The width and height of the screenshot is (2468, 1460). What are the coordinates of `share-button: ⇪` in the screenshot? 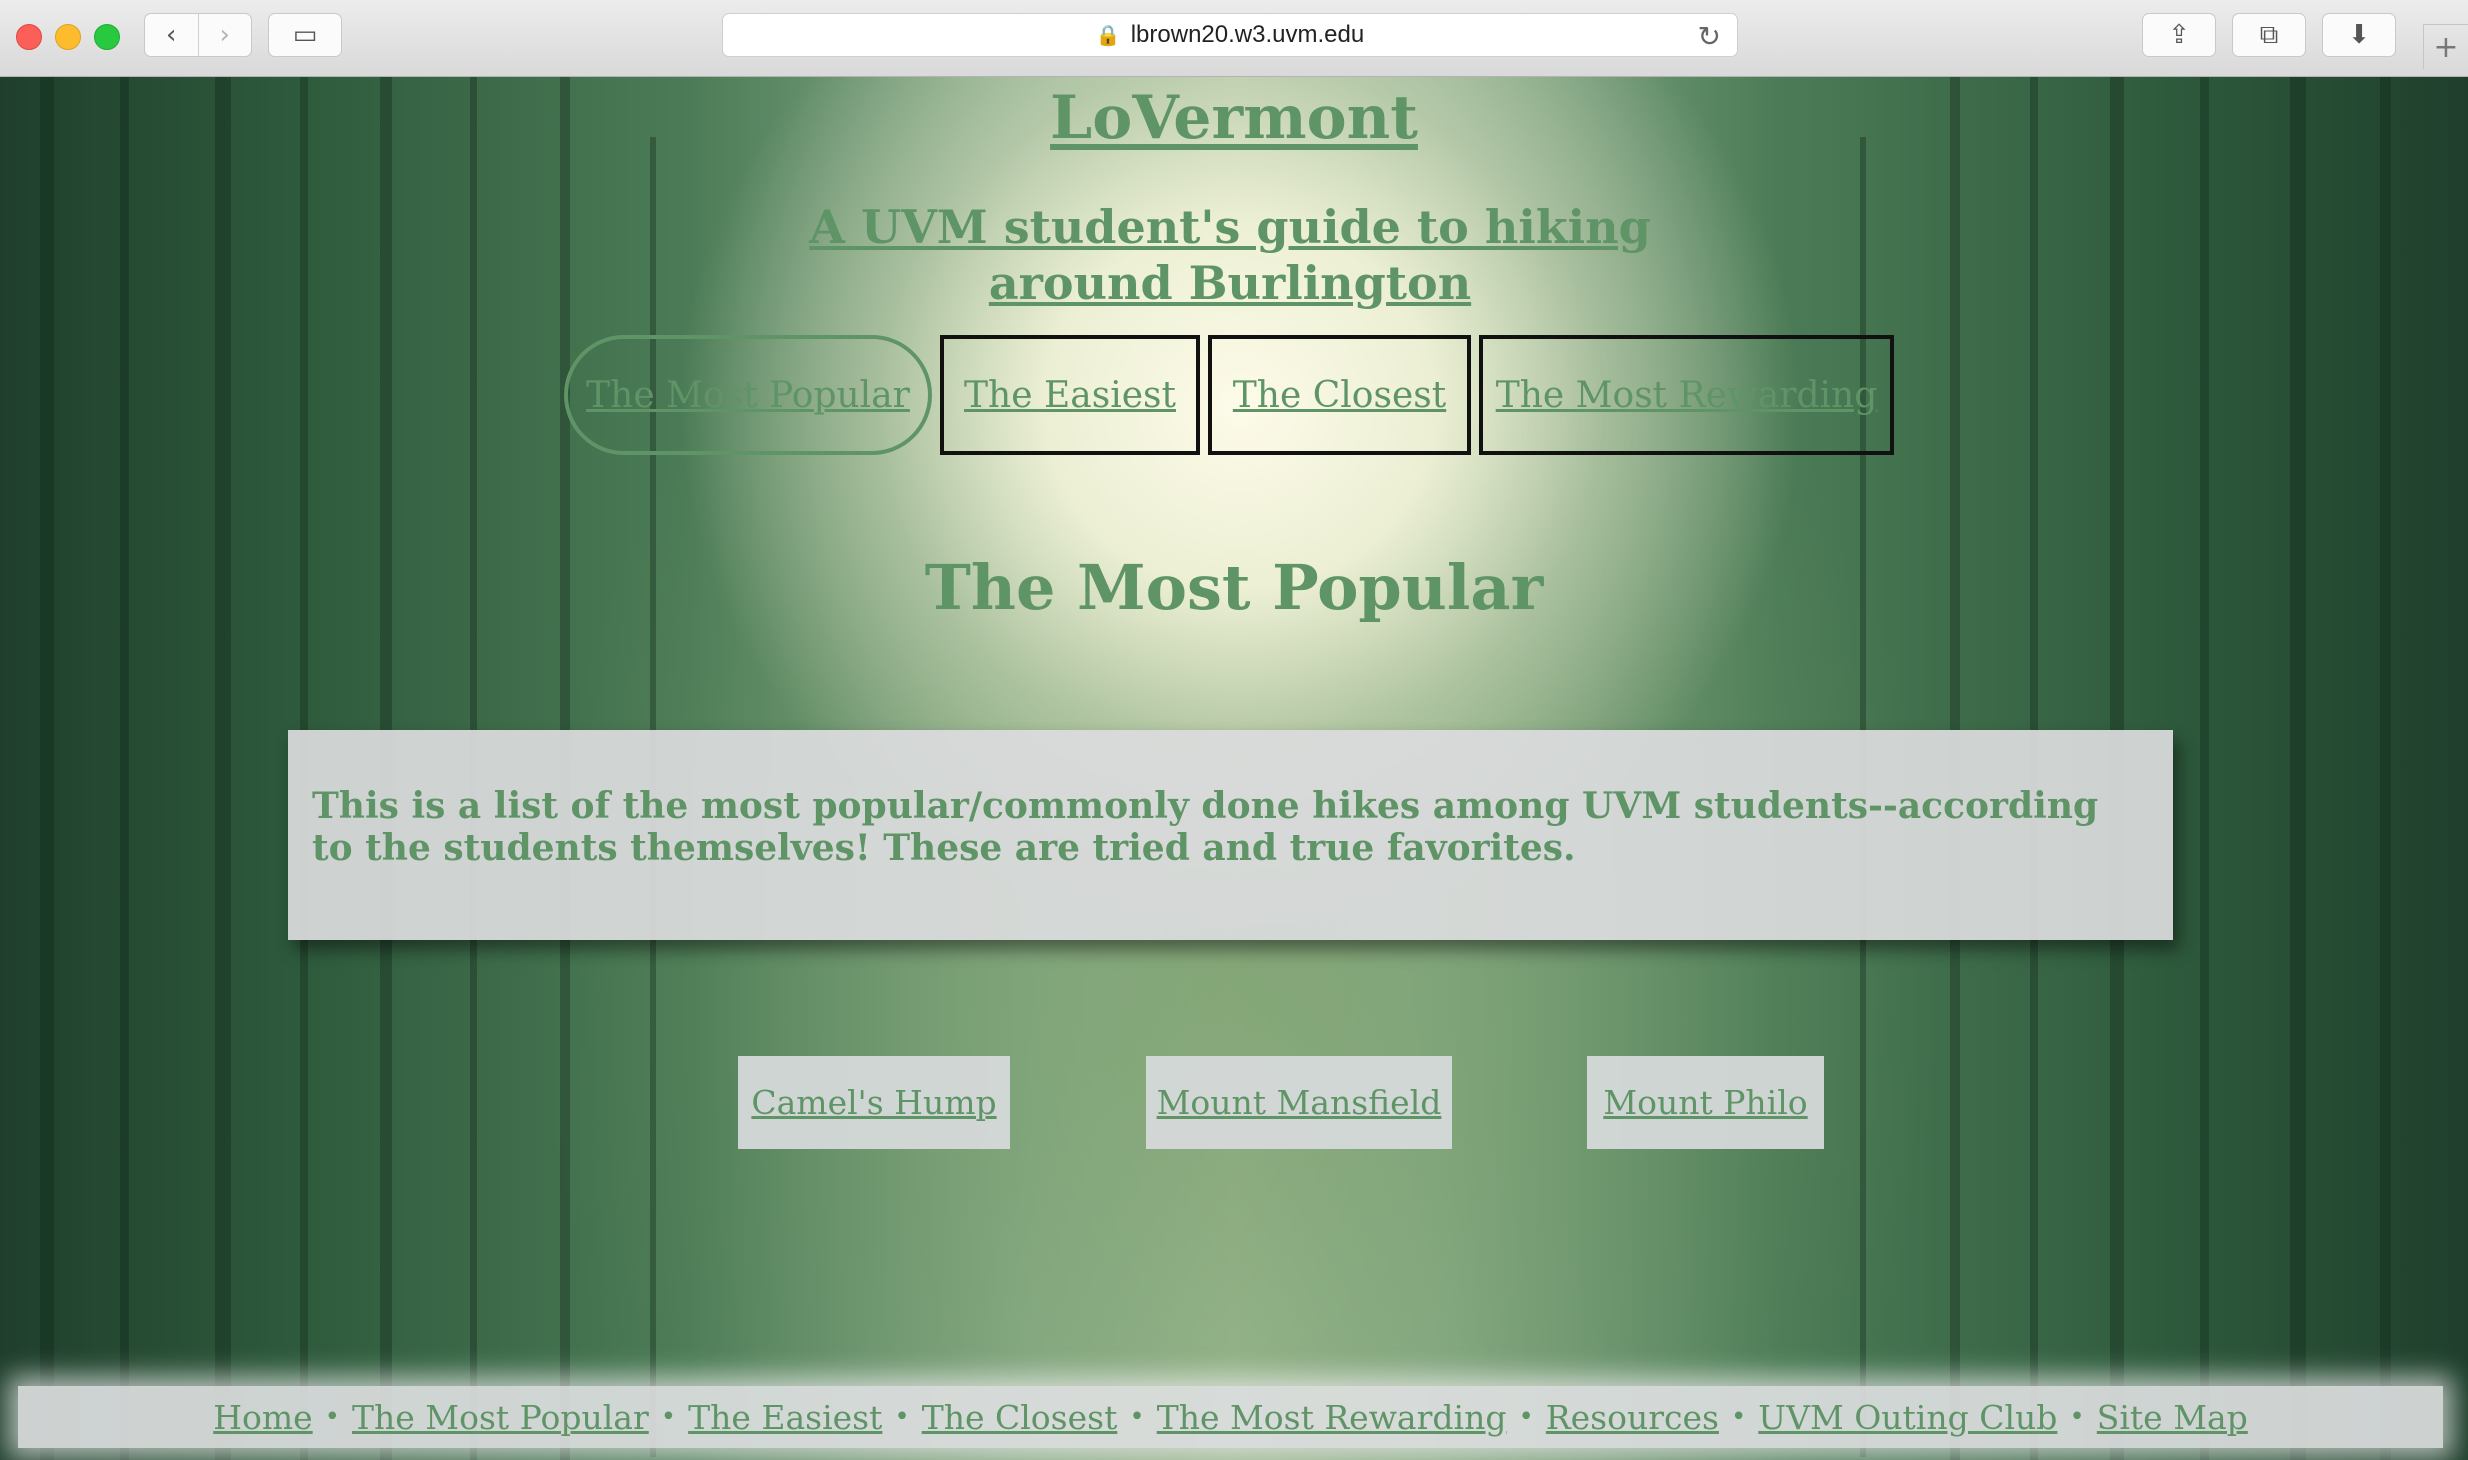 It's located at (2179, 35).